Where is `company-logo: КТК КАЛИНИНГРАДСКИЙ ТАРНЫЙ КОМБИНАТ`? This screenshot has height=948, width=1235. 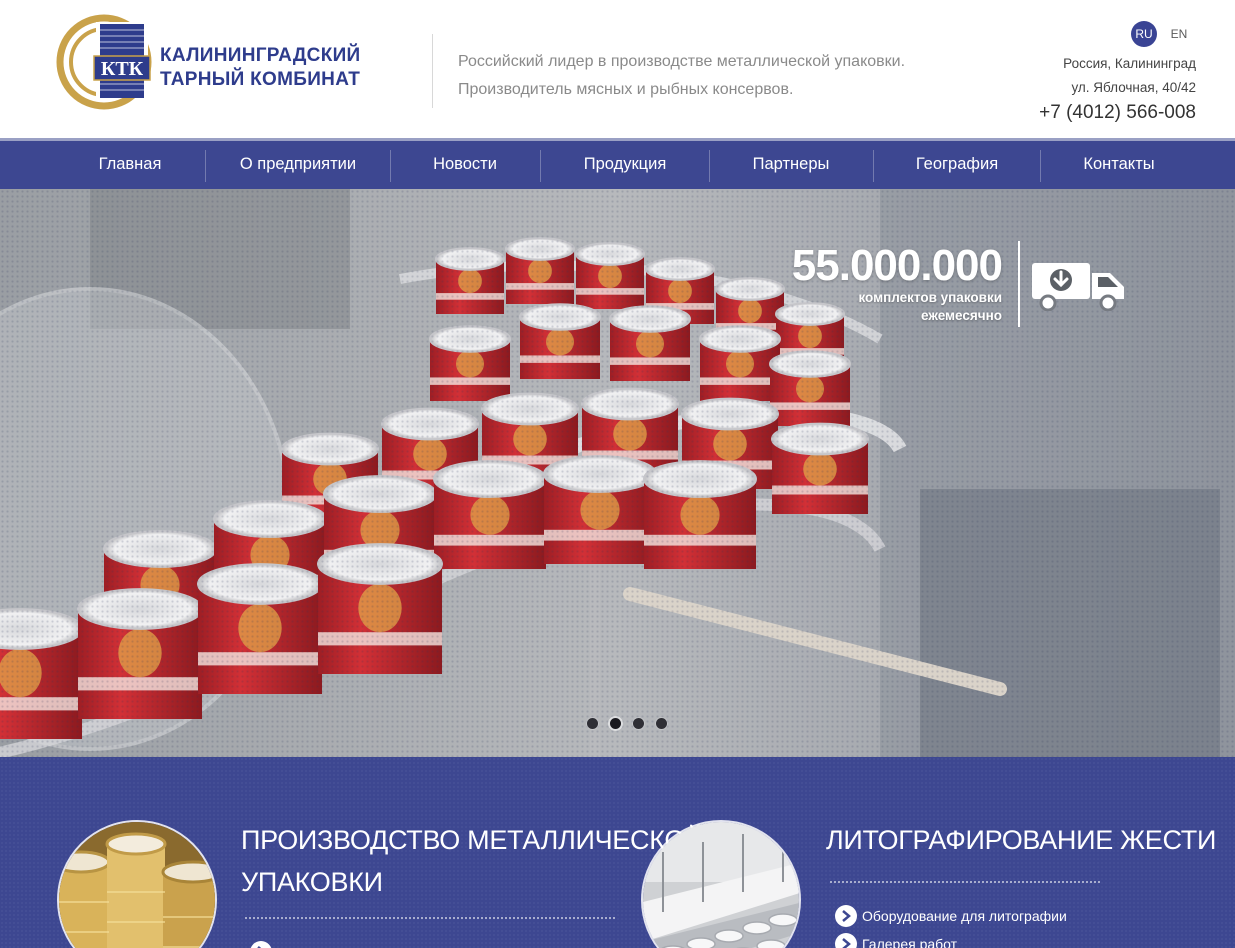 company-logo: КТК КАЛИНИНГРАДСКИЙ ТАРНЫЙ КОМБИНАТ is located at coordinates (208, 63).